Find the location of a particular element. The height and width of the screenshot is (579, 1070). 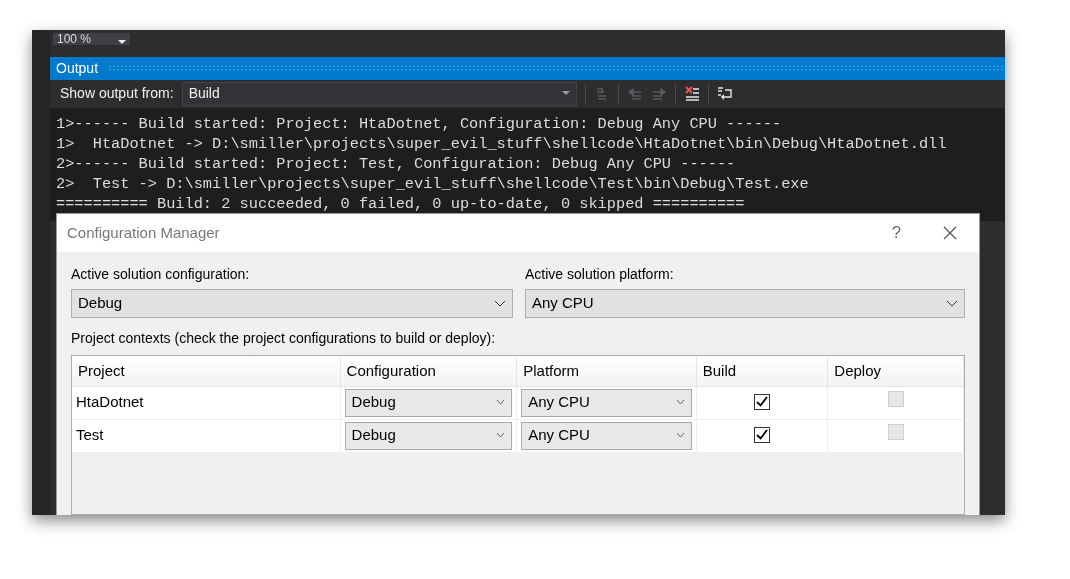

output-source-combo: Build is located at coordinates (379, 93).